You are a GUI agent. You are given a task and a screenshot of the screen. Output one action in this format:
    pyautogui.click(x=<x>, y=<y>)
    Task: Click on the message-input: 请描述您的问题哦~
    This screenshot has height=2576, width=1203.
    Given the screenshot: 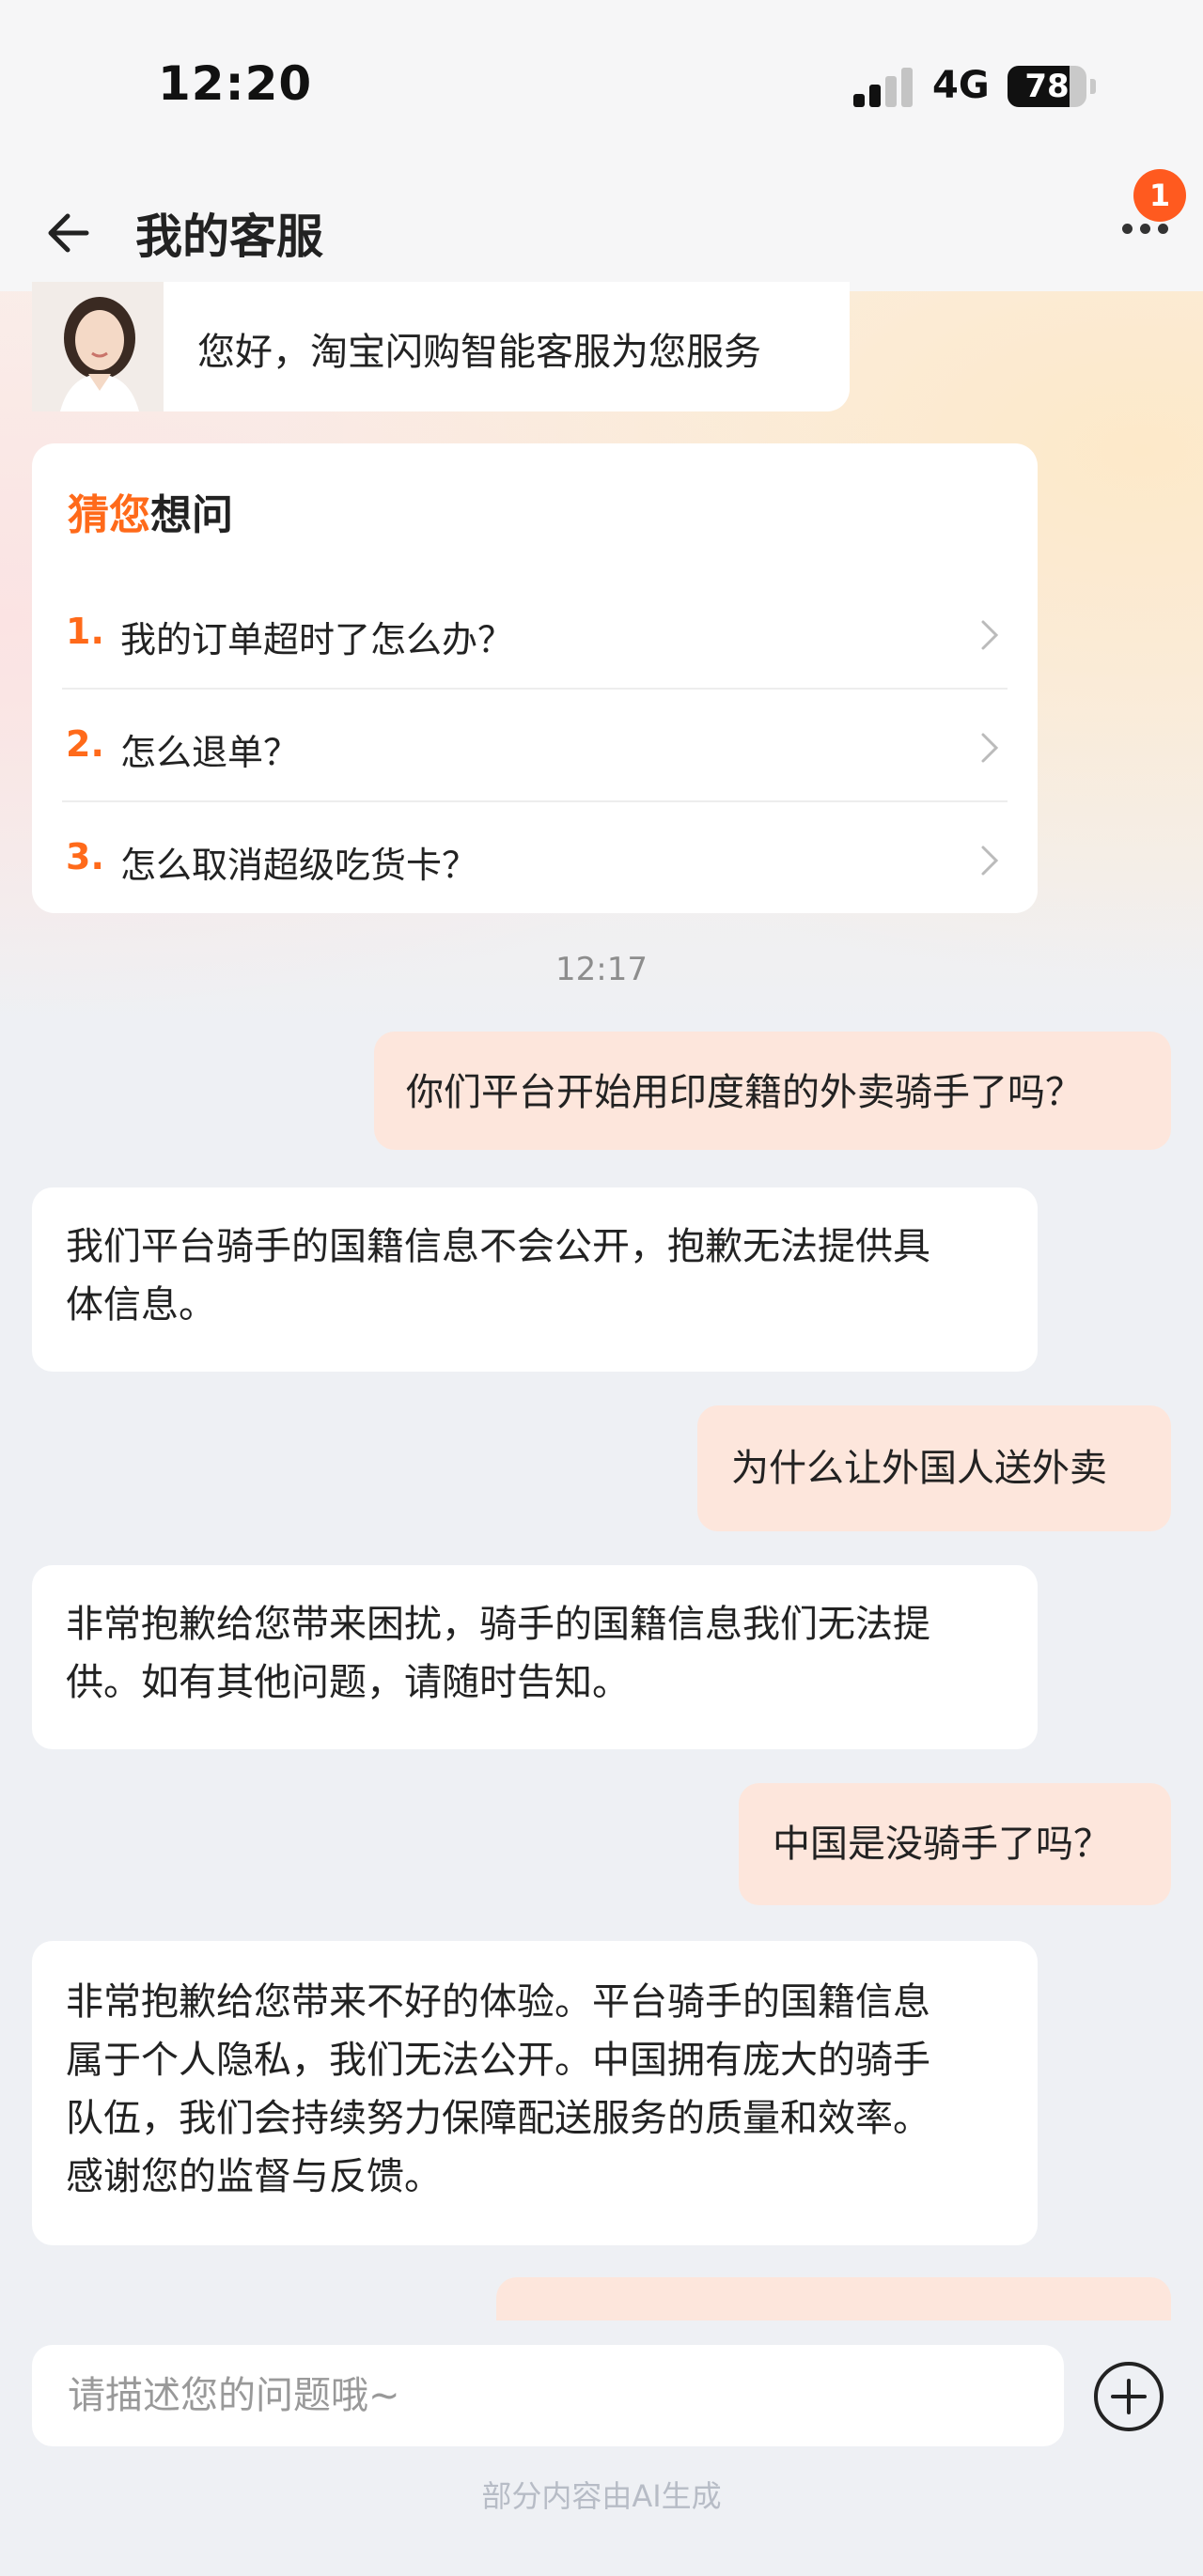 What is the action you would take?
    pyautogui.click(x=548, y=2396)
    